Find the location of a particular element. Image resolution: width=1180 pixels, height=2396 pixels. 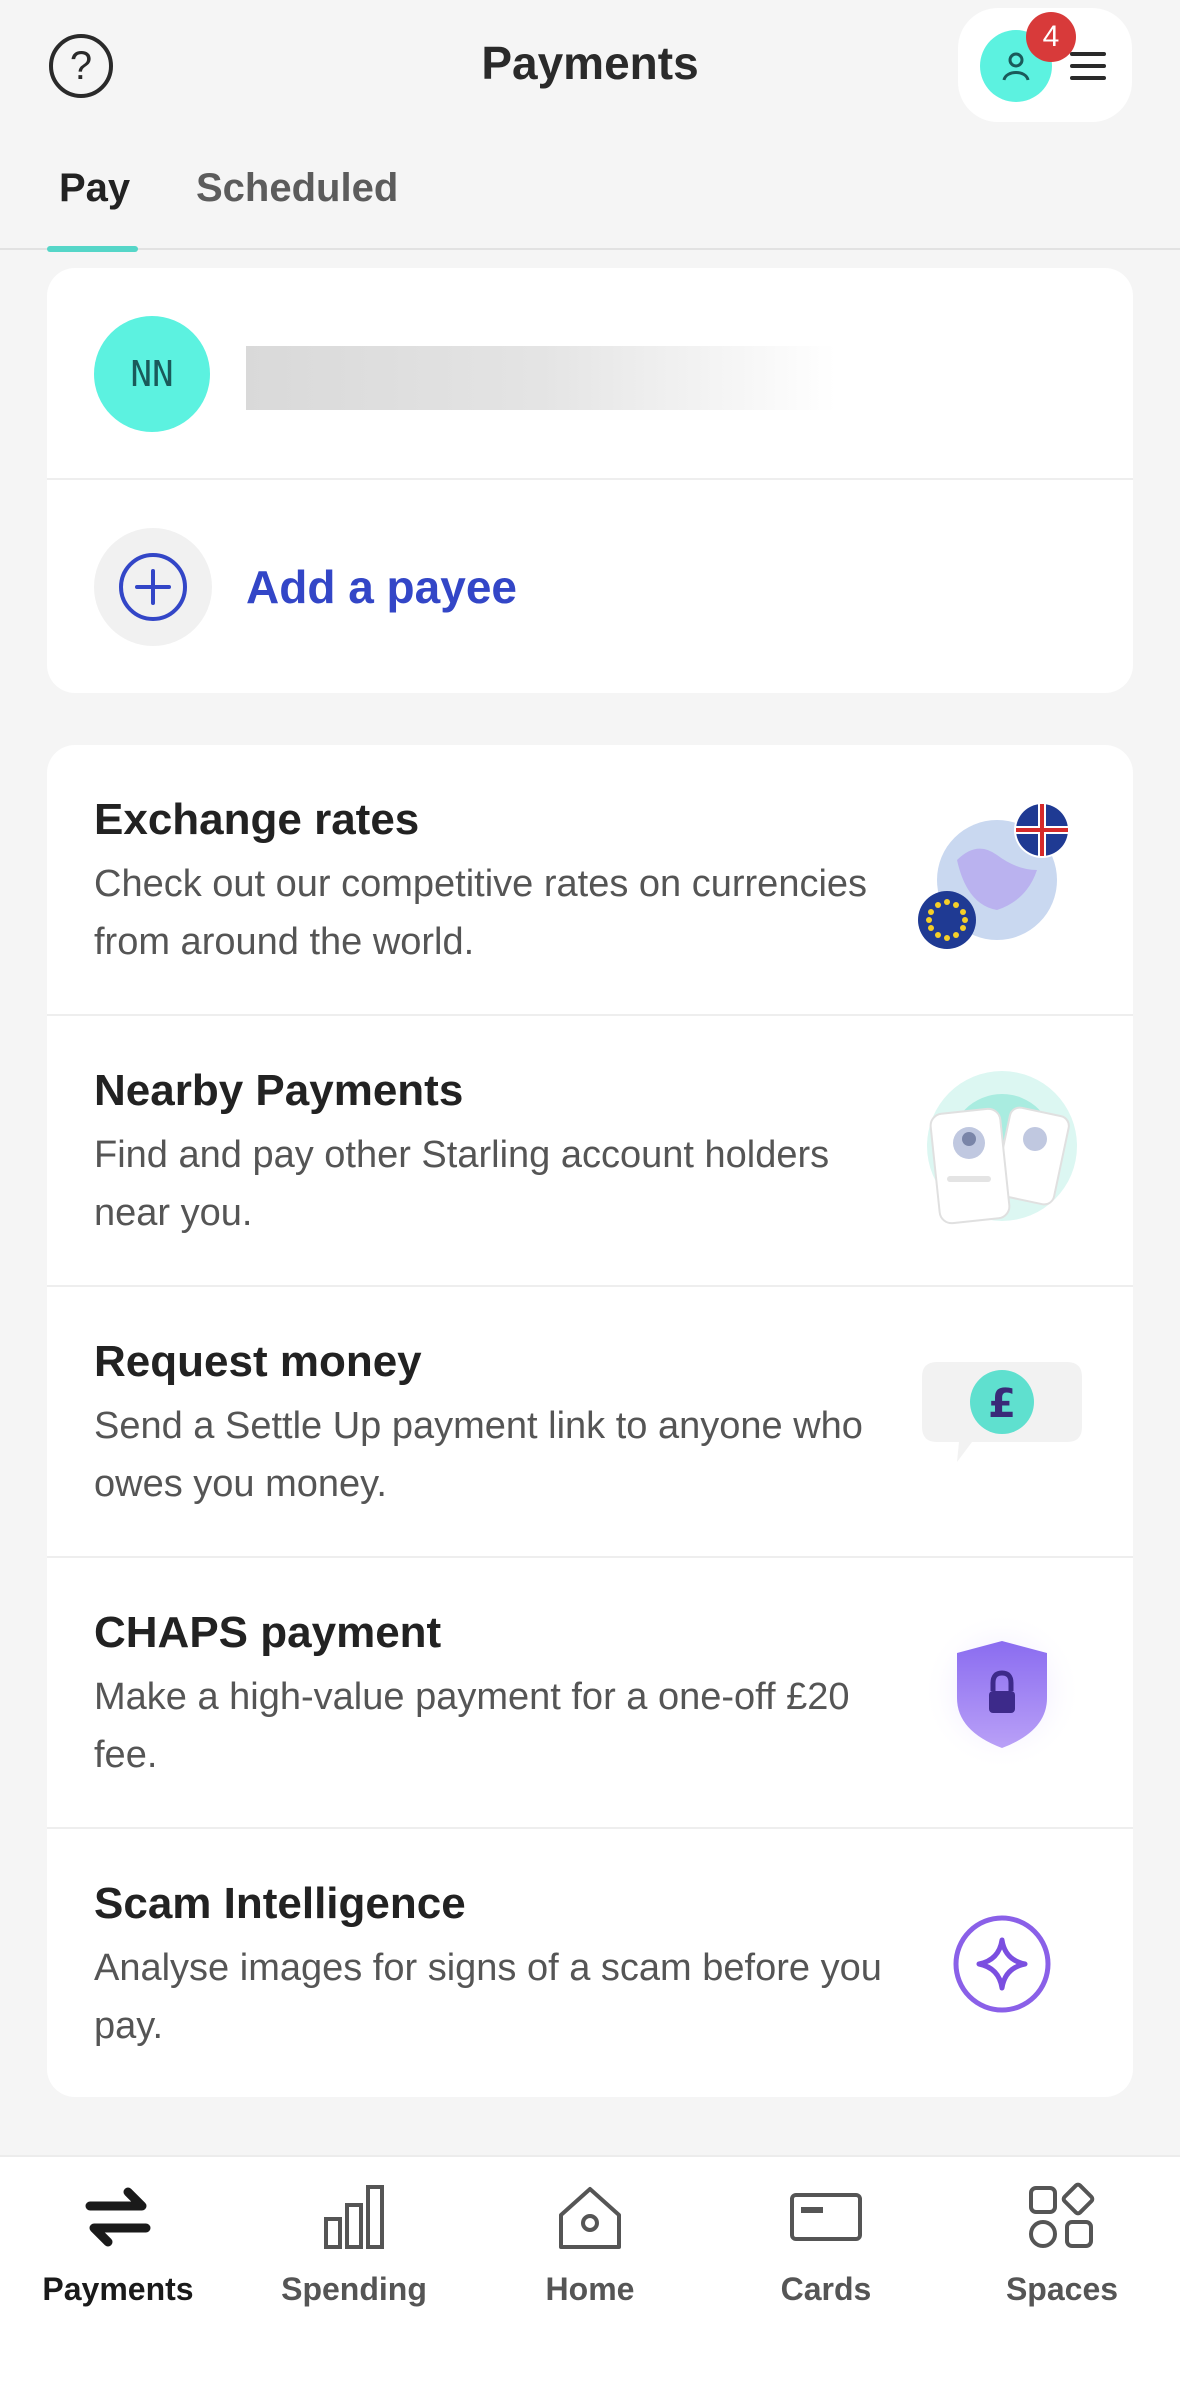

nav-home: Home is located at coordinates (590, 2247).